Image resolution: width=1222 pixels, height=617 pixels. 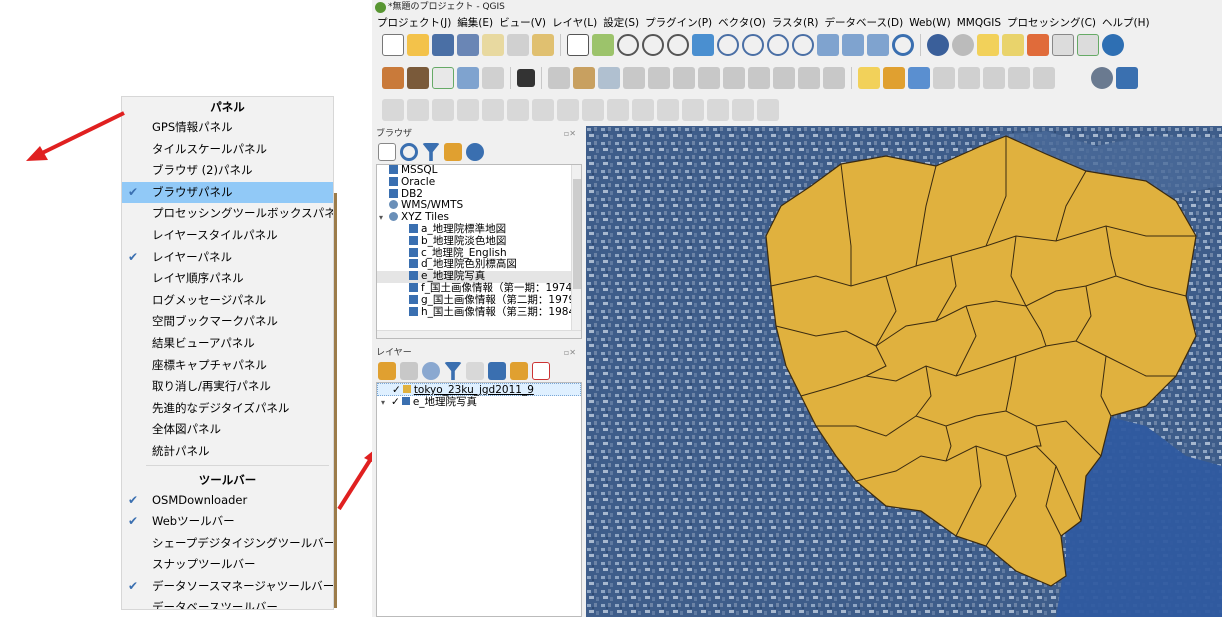 I want to click on menu-0: プロジェクト(J), so click(x=414, y=23).